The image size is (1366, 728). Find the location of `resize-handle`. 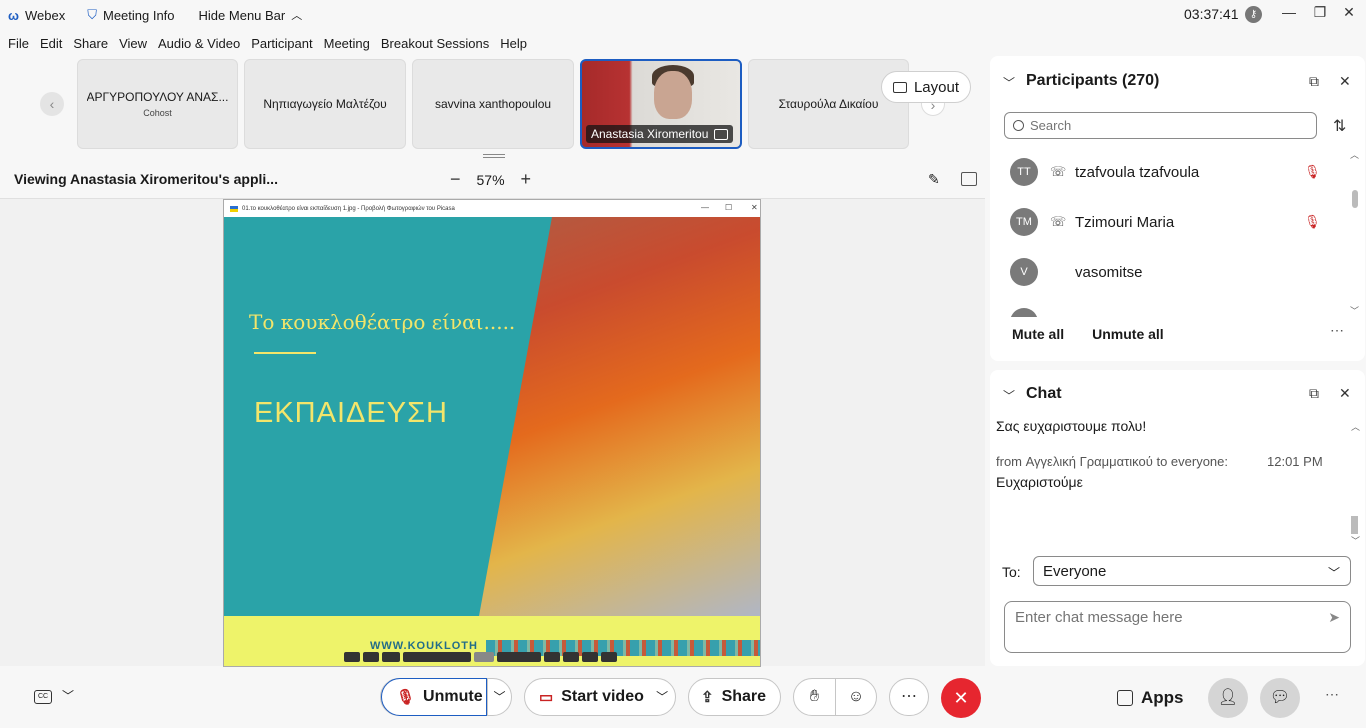

resize-handle is located at coordinates (494, 156).